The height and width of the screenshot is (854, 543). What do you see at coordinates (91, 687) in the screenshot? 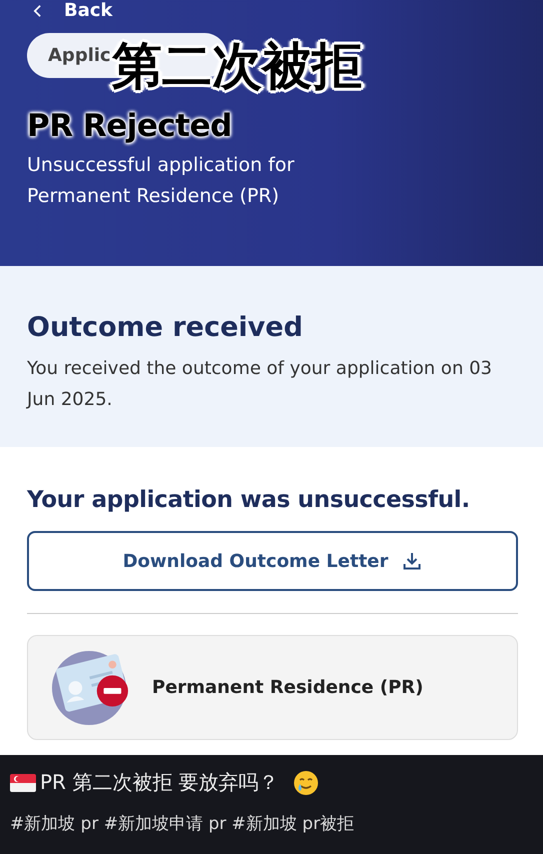
I see `rejected-card-icon` at bounding box center [91, 687].